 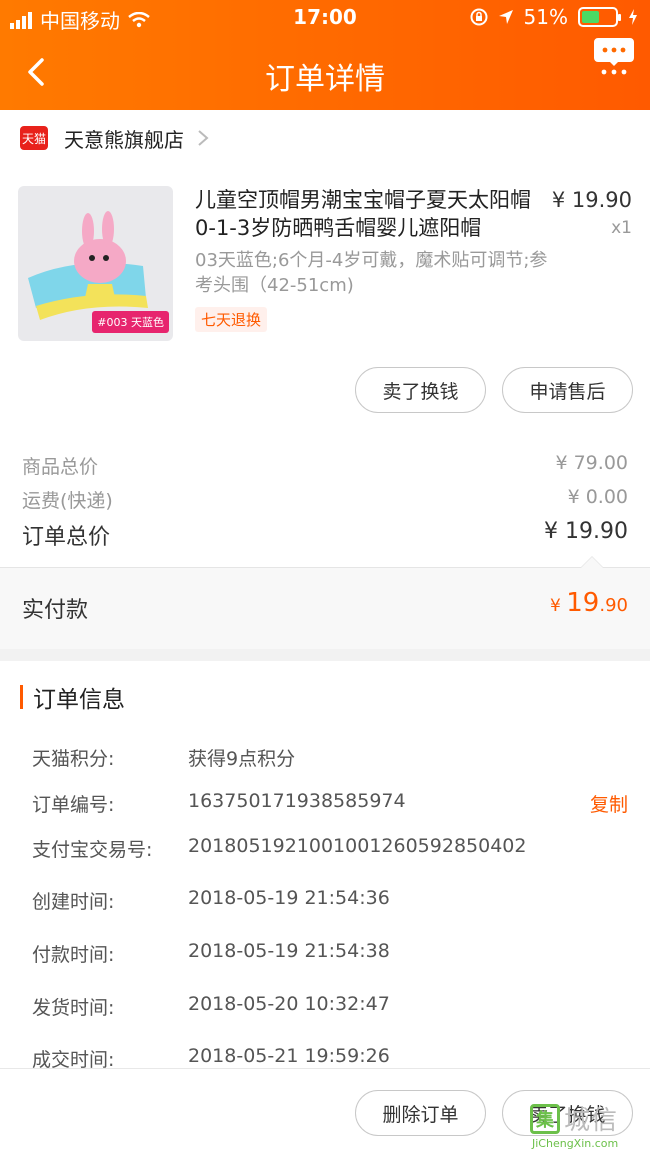 What do you see at coordinates (545, 17) in the screenshot?
I see `battery-percent: 51%` at bounding box center [545, 17].